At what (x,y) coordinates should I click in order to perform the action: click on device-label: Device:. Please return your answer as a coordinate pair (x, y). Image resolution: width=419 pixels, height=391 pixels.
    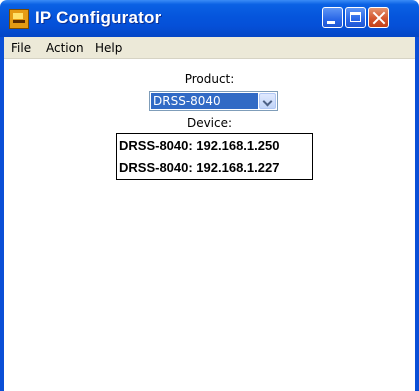
    Looking at the image, I should click on (209, 123).